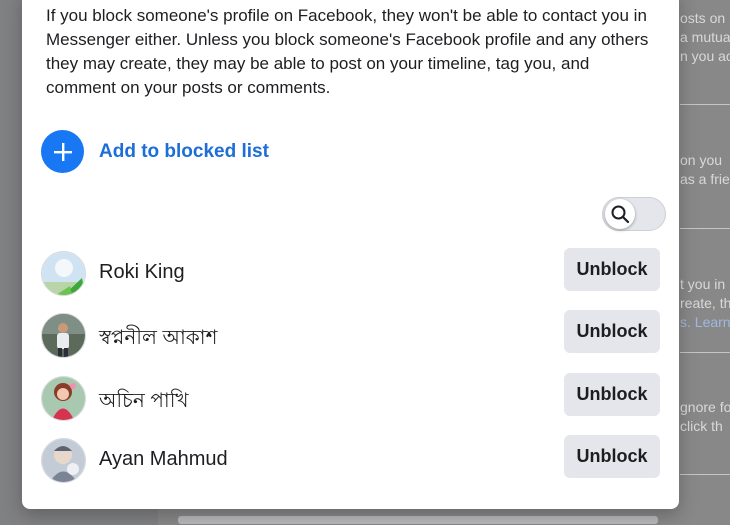 The image size is (730, 525). Describe the element at coordinates (620, 214) in the screenshot. I see `search-icon` at that location.